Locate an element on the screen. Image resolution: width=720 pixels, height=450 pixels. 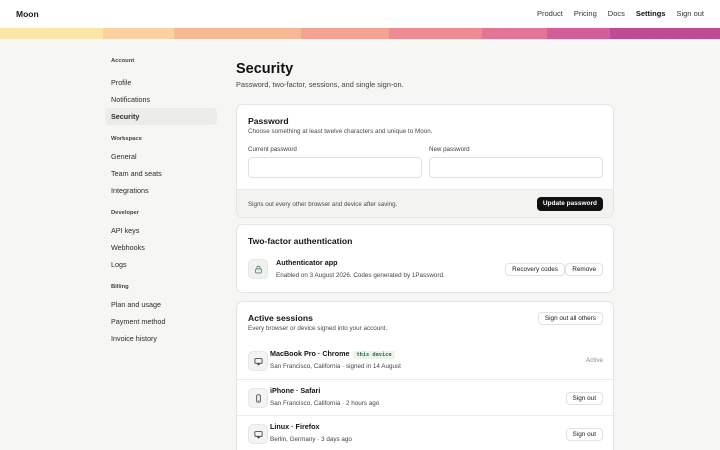
color-band is located at coordinates (360, 33).